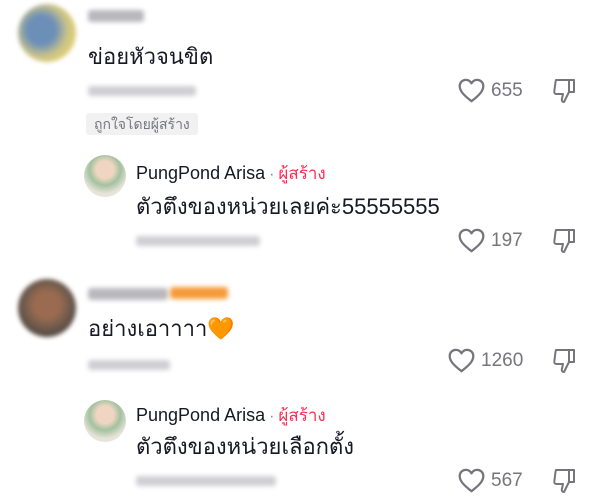  Describe the element at coordinates (142, 124) in the screenshot. I see `liked-by-creator-badge: ถูกใจโดยผู้สร้าง` at that location.